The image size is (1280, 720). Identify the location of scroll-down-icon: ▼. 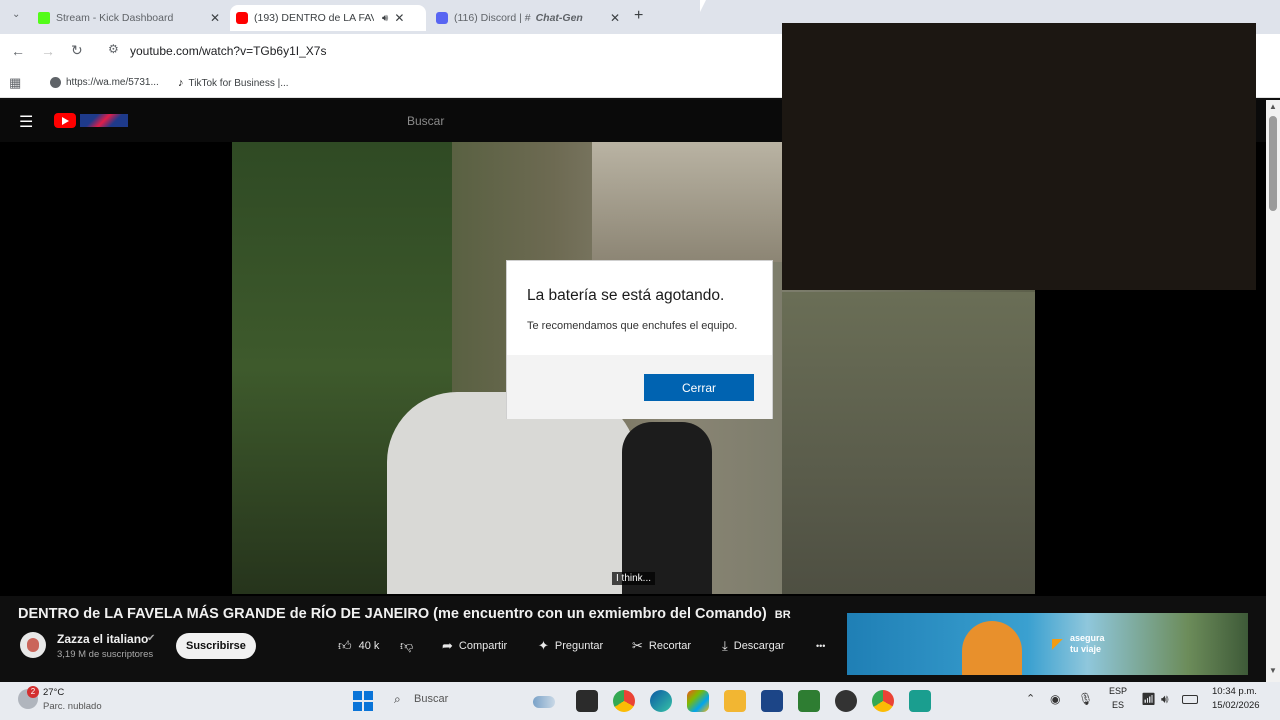
(1273, 670).